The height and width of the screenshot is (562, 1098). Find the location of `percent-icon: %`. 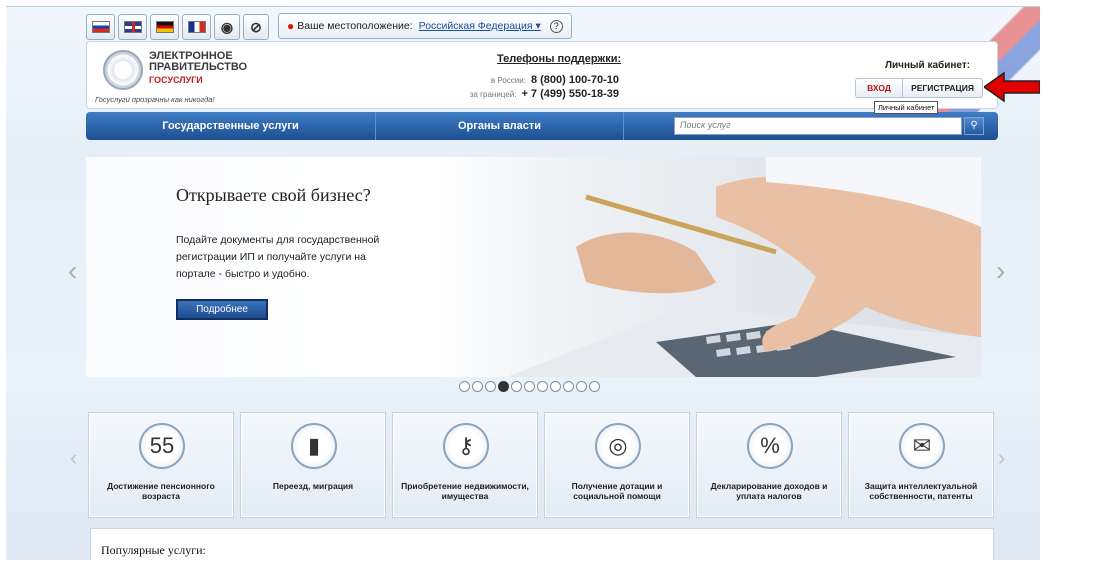

percent-icon: % is located at coordinates (770, 446).